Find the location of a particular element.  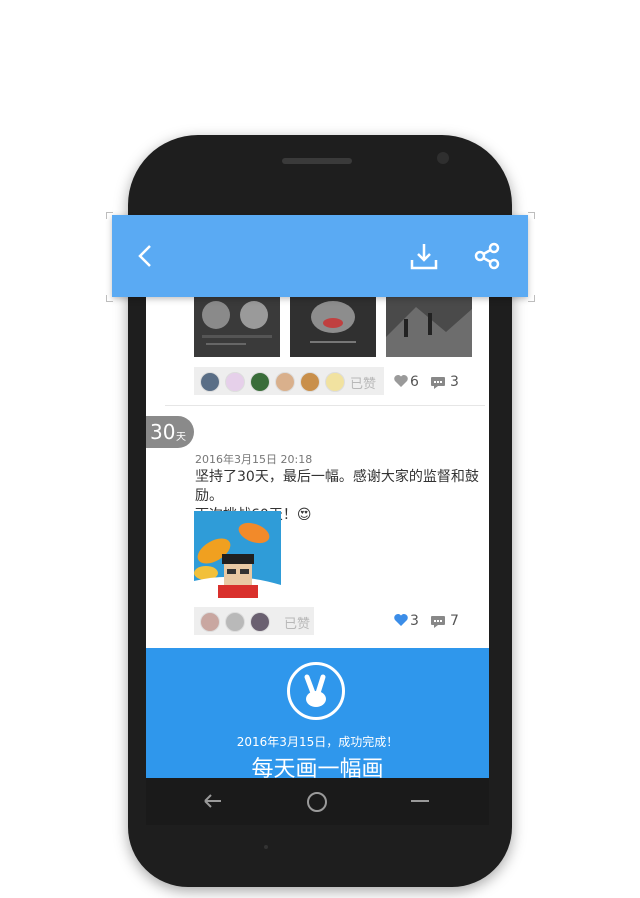

nav-home-icon is located at coordinates (317, 802).